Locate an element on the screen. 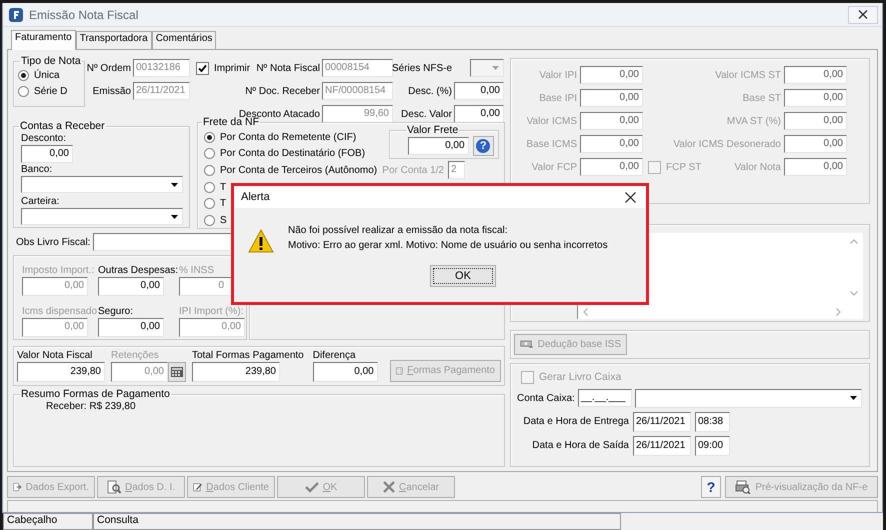  radio-label: S is located at coordinates (223, 220).